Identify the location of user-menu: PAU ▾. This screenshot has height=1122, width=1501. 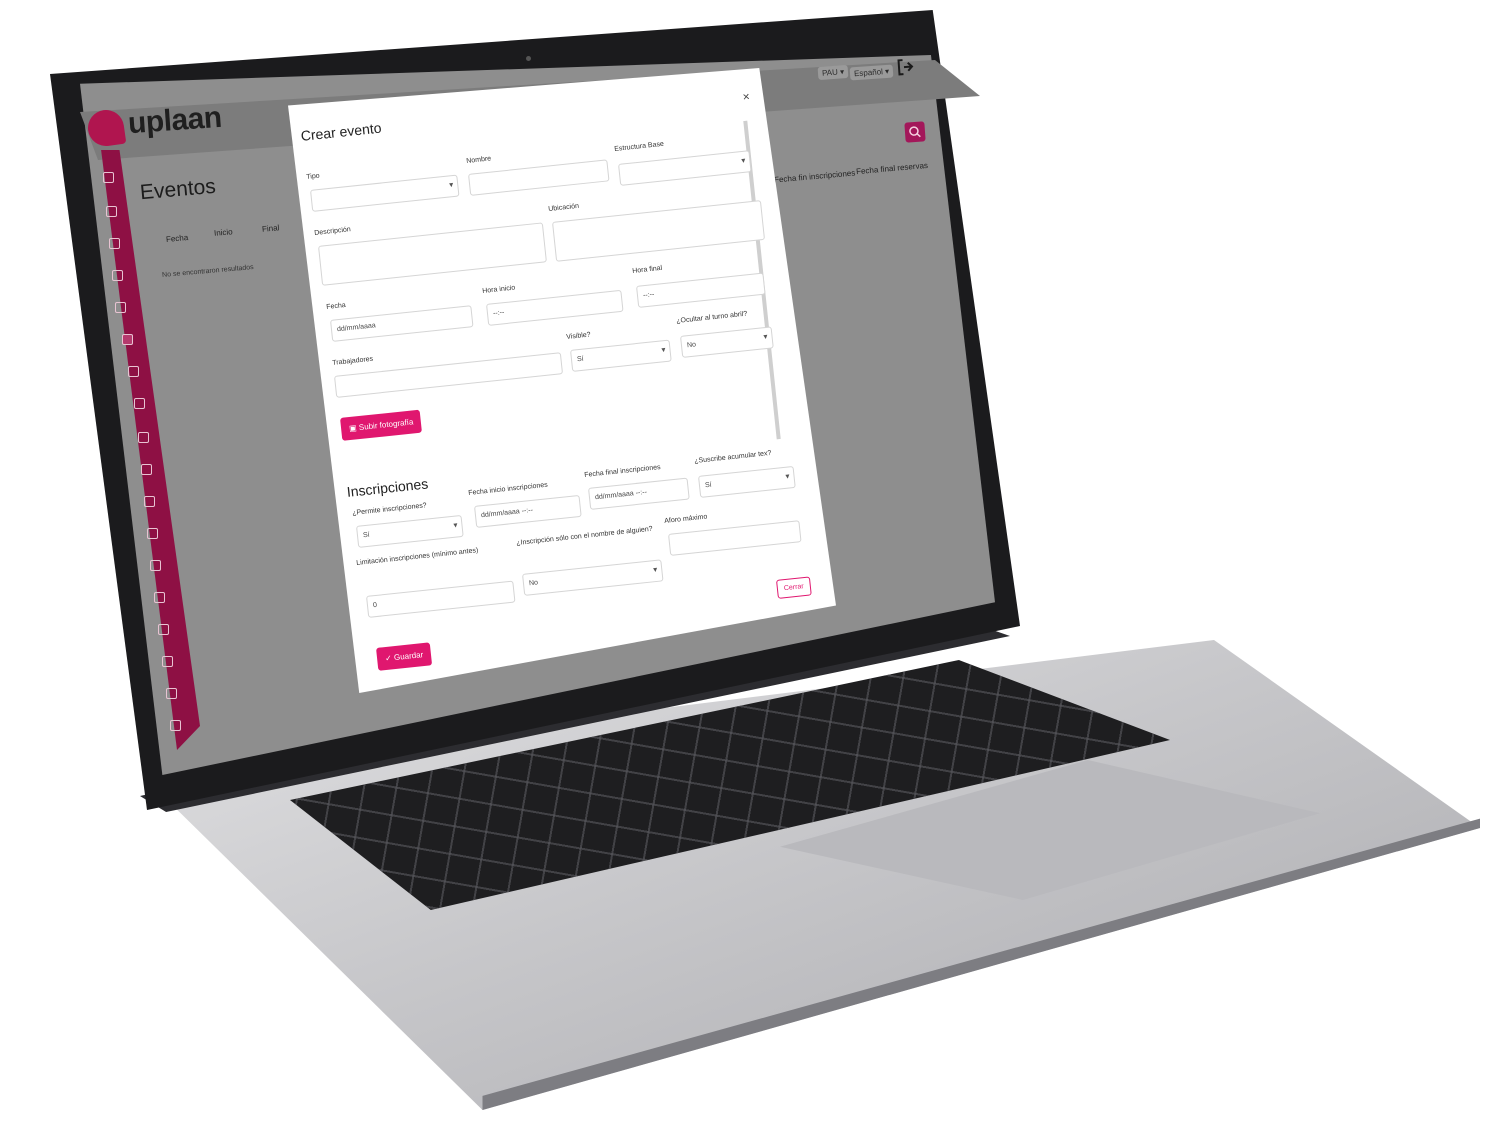
(833, 72).